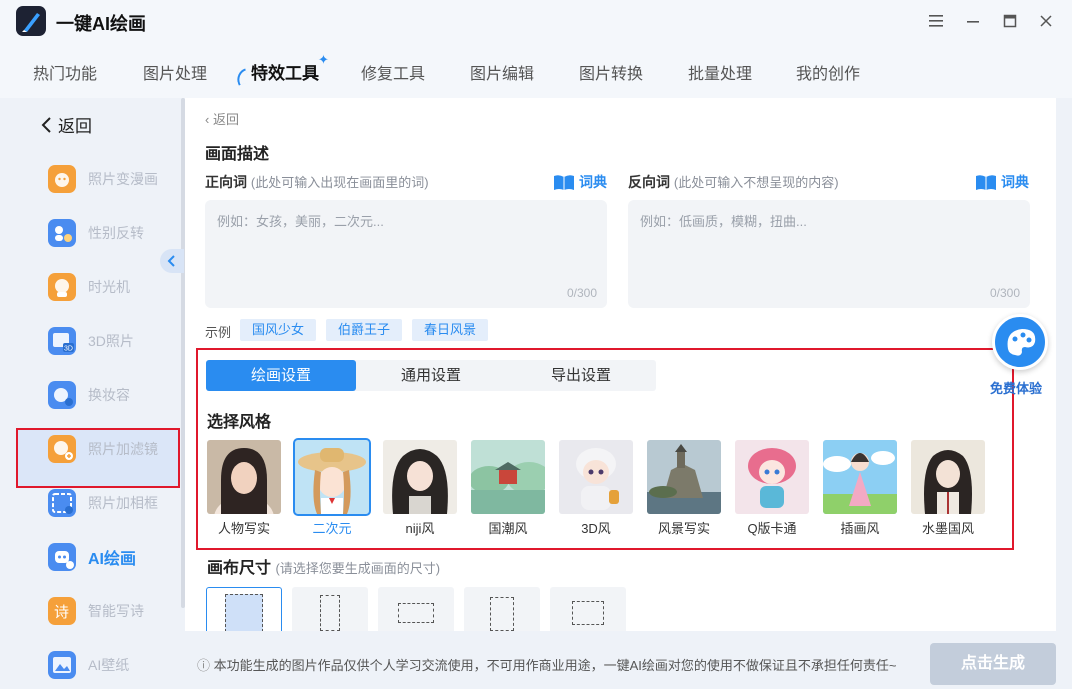 The image size is (1072, 689). What do you see at coordinates (239, 568) in the screenshot?
I see `canvas-title-text: 画布尺寸` at bounding box center [239, 568].